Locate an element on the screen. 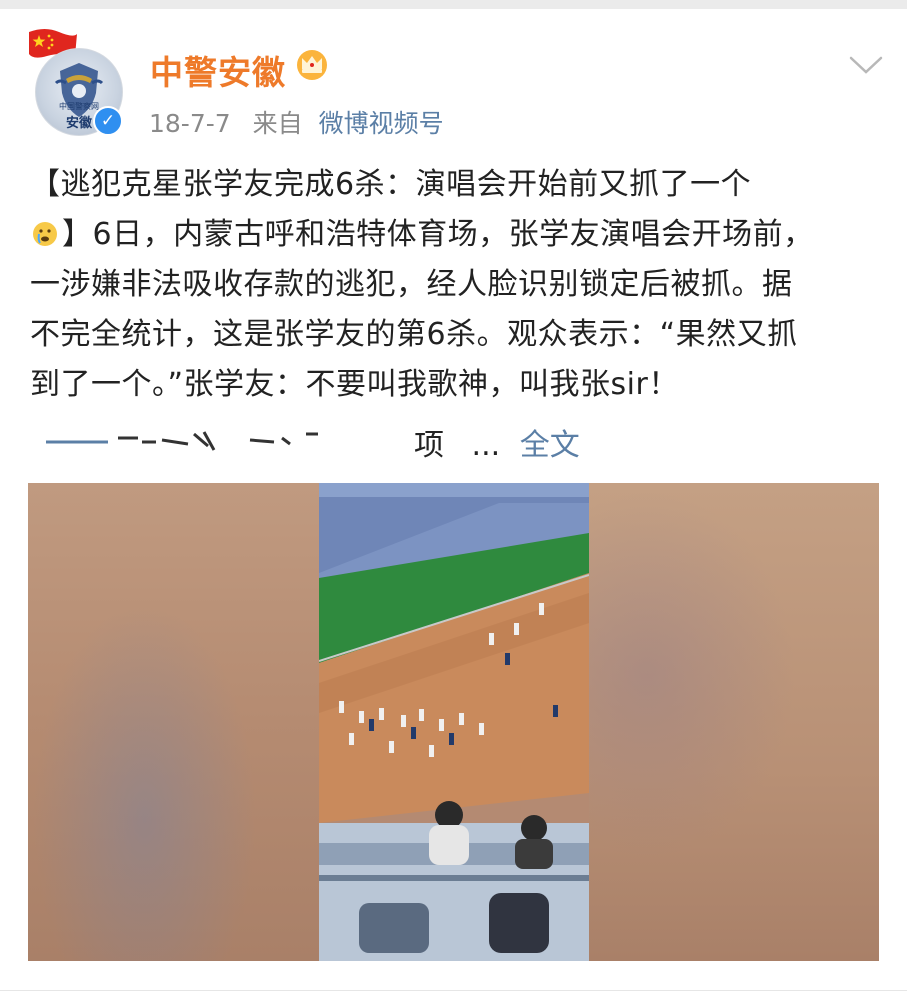 Image resolution: width=907 pixels, height=1000 pixels. vip-crown-icon is located at coordinates (312, 65).